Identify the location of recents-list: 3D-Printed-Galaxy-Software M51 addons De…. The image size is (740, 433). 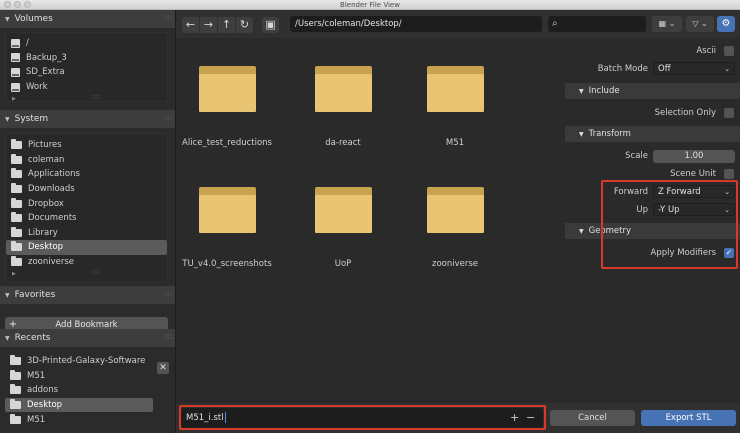
(79, 392).